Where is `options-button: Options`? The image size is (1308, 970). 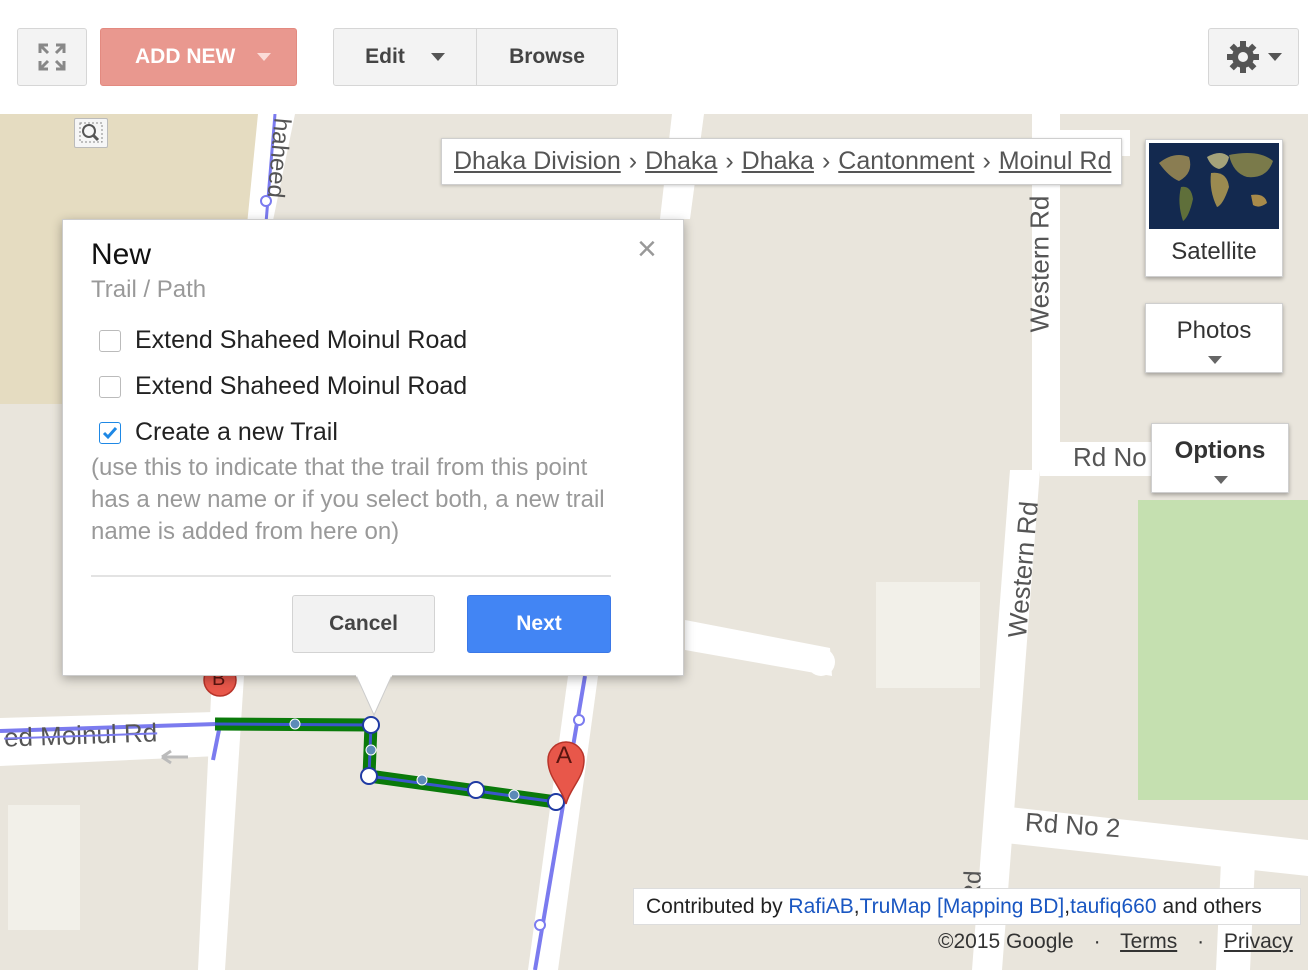 options-button: Options is located at coordinates (1220, 458).